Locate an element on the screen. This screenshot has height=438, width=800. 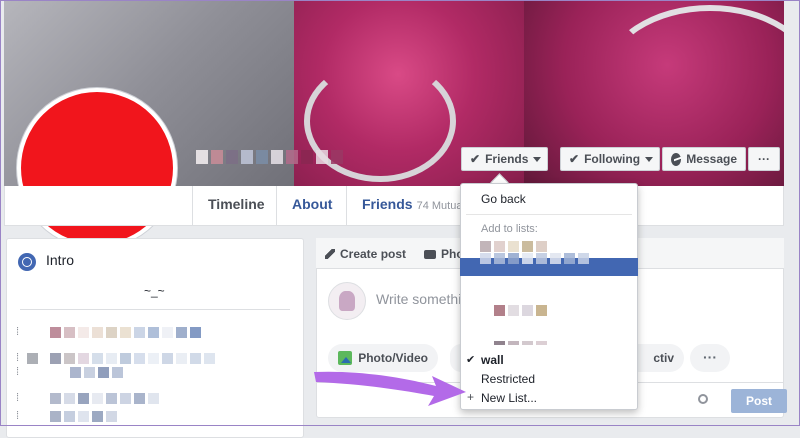
tab-friends: Friends 74 Mutual is located at coordinates (413, 204).